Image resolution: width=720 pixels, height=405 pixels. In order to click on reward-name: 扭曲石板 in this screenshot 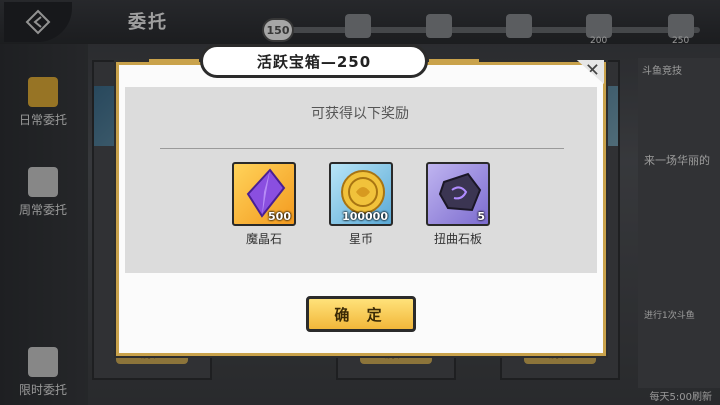, I will do `click(457, 239)`.